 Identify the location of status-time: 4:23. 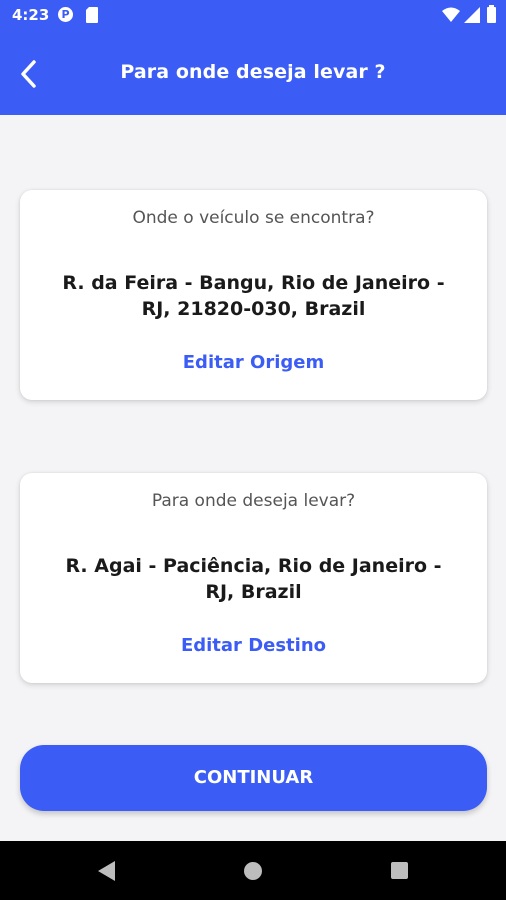
(31, 15).